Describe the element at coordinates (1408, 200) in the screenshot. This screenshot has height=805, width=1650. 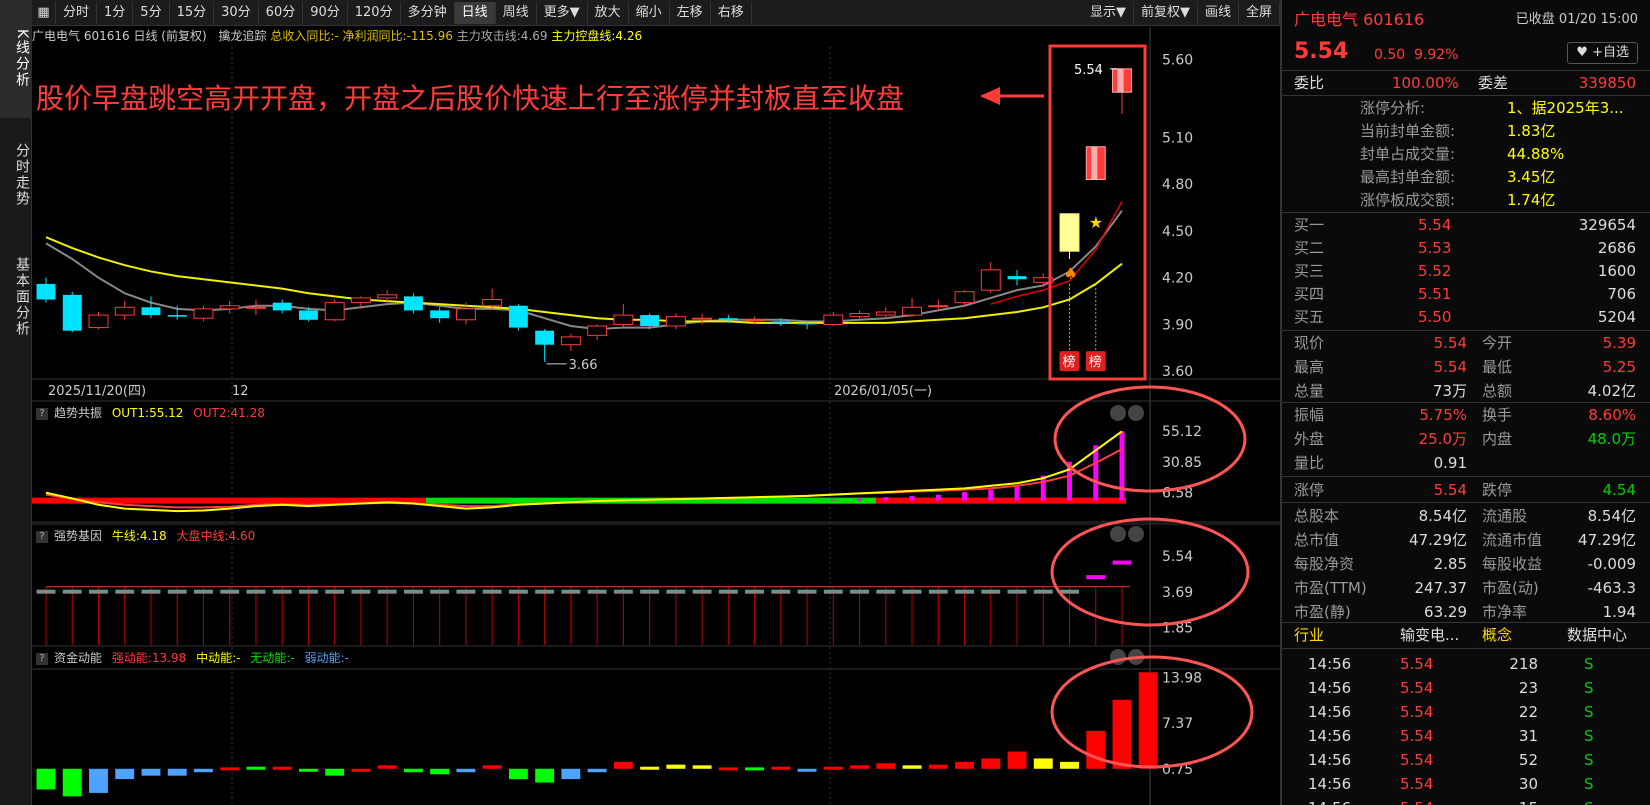
I see `limit-up-label: 涨停板成交额:` at that location.